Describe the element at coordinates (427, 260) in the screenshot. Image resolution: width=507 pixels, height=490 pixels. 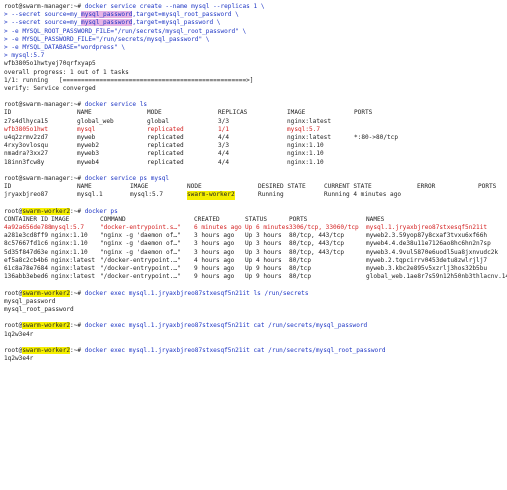
I see `cell-names: myweb.2.tqpcirrv0453detu8zwlrjlj7` at that location.